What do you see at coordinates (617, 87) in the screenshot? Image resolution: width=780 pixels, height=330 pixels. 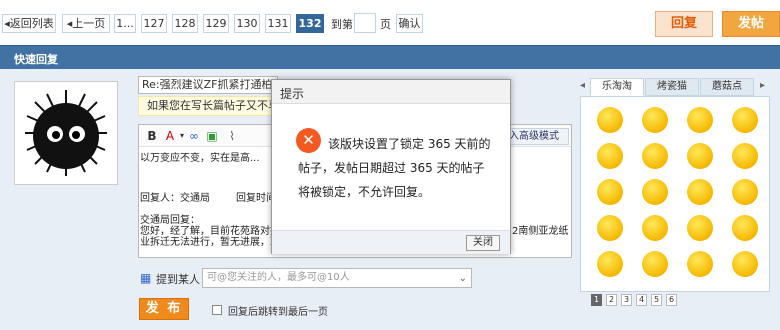 I see `tab-letaotao: 乐淘淘` at bounding box center [617, 87].